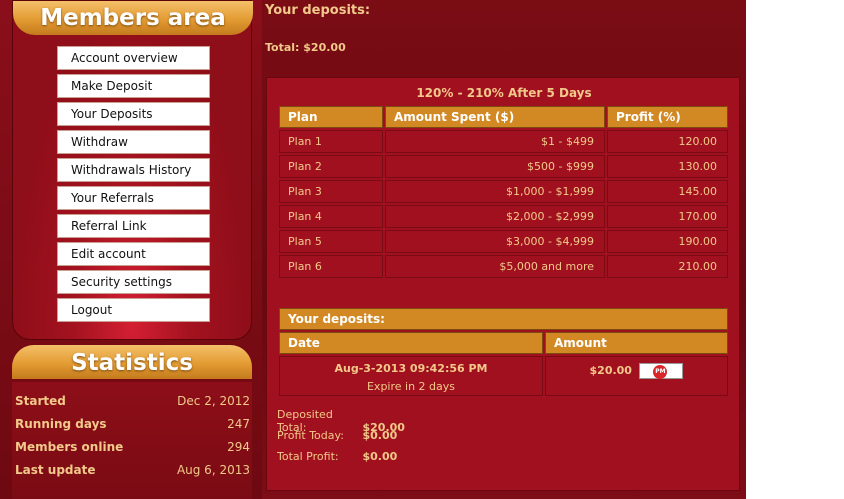 Image resolution: width=844 pixels, height=499 pixels. Describe the element at coordinates (55, 470) in the screenshot. I see `stat-label: Last update` at that location.